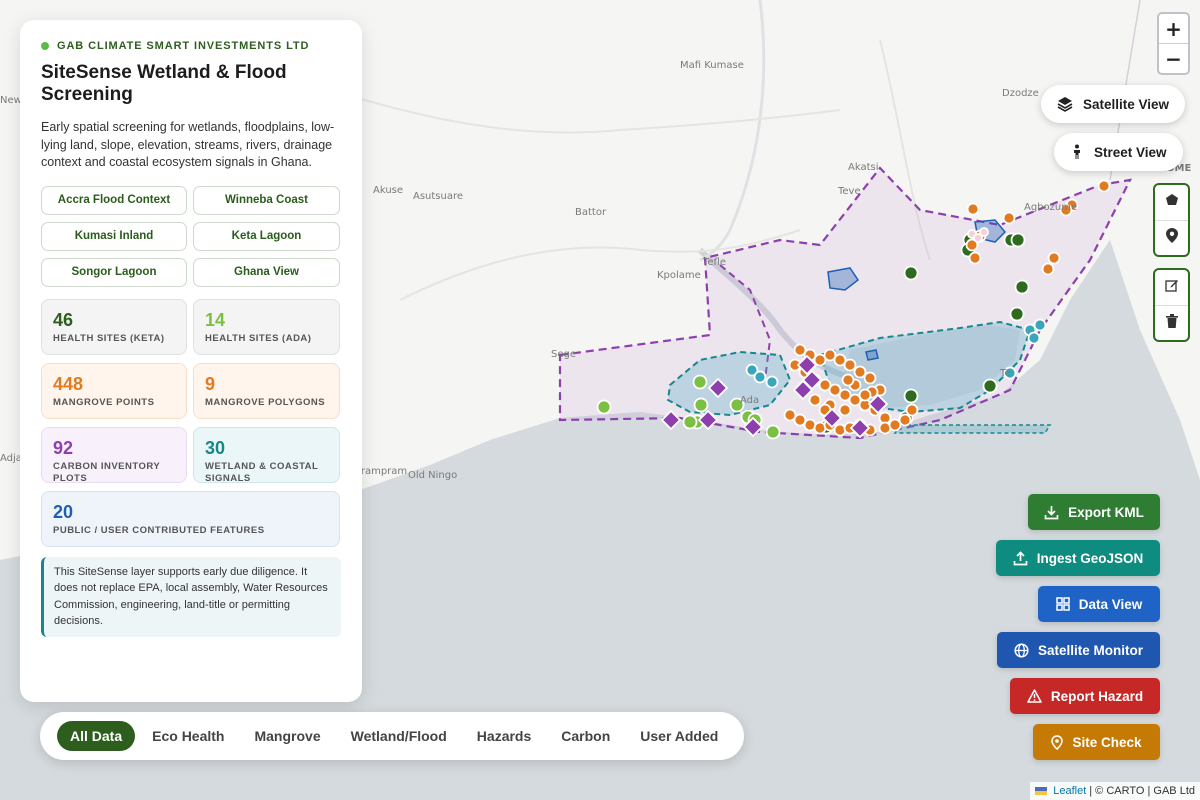  I want to click on stat-label: MANGROVE POLYGONS, so click(265, 402).